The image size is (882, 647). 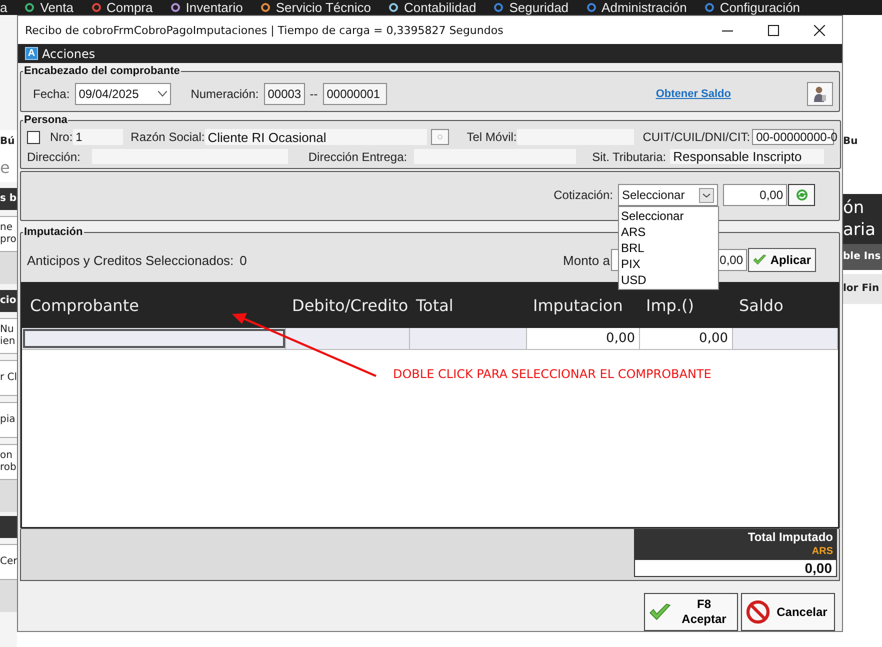 I want to click on window-title: Recibo de cobroFrmCobroPagoImputaciones | Tiempo de carga = 0,3395827 Segundos, so click(x=264, y=30).